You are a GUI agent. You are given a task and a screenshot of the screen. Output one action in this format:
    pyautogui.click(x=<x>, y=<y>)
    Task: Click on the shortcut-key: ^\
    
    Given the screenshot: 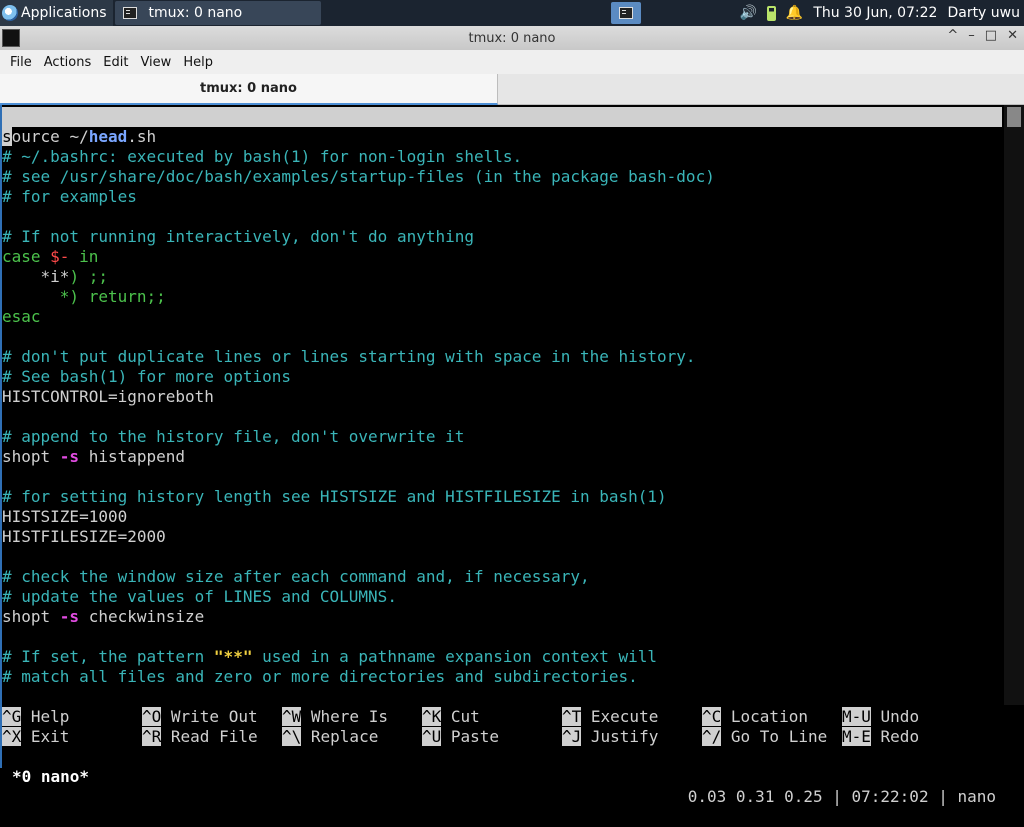 What is the action you would take?
    pyautogui.click(x=292, y=736)
    